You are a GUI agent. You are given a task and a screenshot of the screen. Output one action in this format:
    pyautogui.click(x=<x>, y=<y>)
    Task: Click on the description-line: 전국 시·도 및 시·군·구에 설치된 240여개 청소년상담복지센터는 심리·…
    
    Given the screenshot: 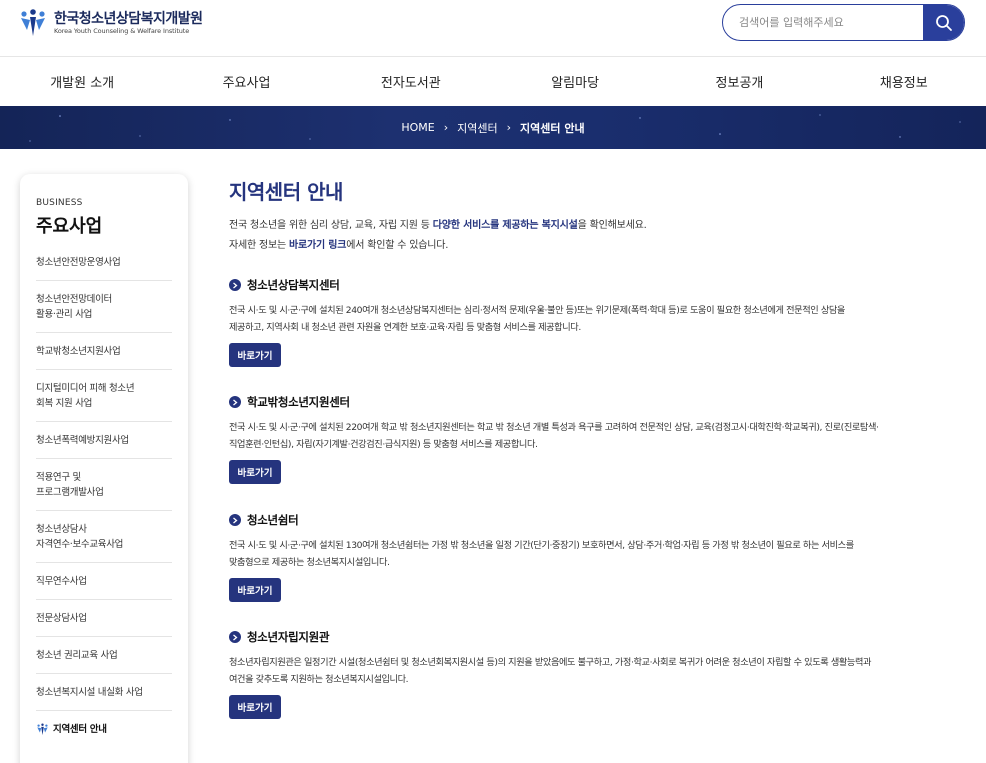 What is the action you would take?
    pyautogui.click(x=537, y=310)
    